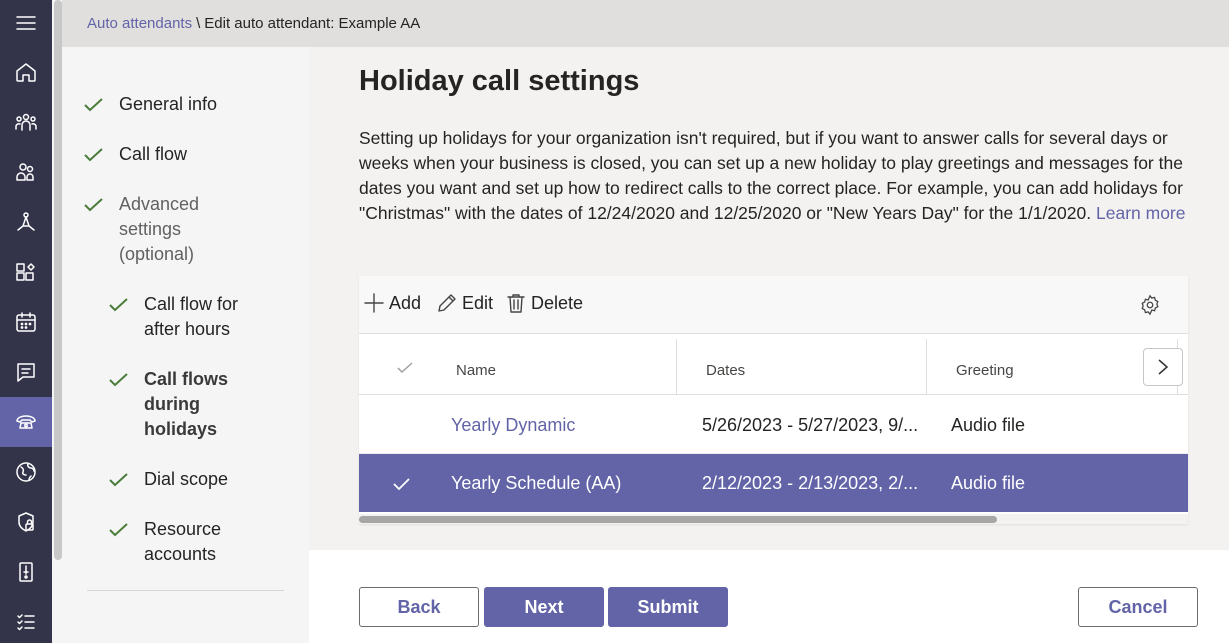  I want to click on voice-icon, so click(26, 422).